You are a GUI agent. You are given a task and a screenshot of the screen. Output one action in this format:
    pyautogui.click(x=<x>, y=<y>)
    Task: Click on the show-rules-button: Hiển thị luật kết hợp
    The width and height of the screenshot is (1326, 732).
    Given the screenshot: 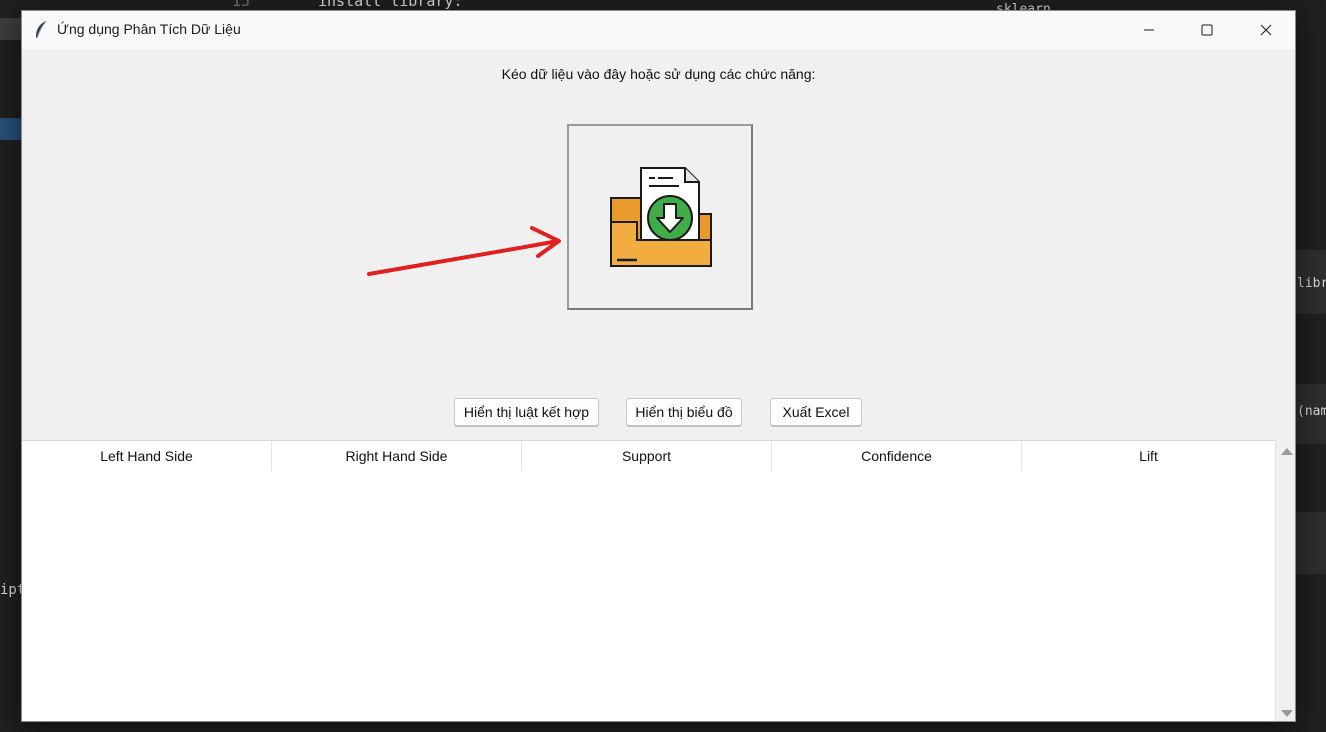 What is the action you would take?
    pyautogui.click(x=526, y=412)
    